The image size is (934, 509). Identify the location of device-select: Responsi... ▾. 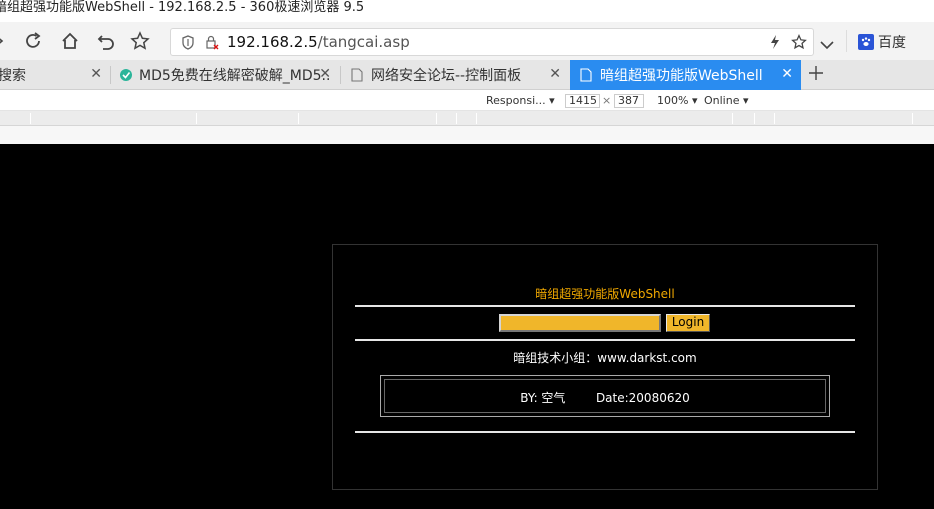
(520, 100).